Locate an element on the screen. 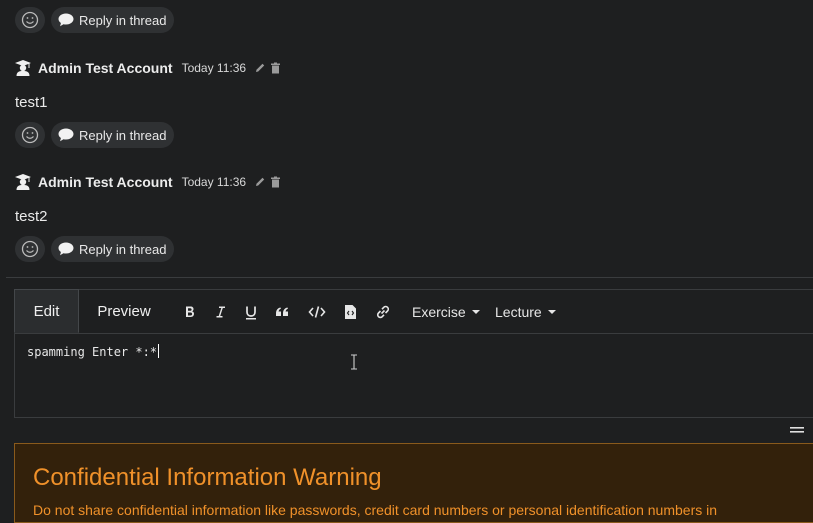 Image resolution: width=813 pixels, height=523 pixels. message-text: test1 is located at coordinates (31, 102).